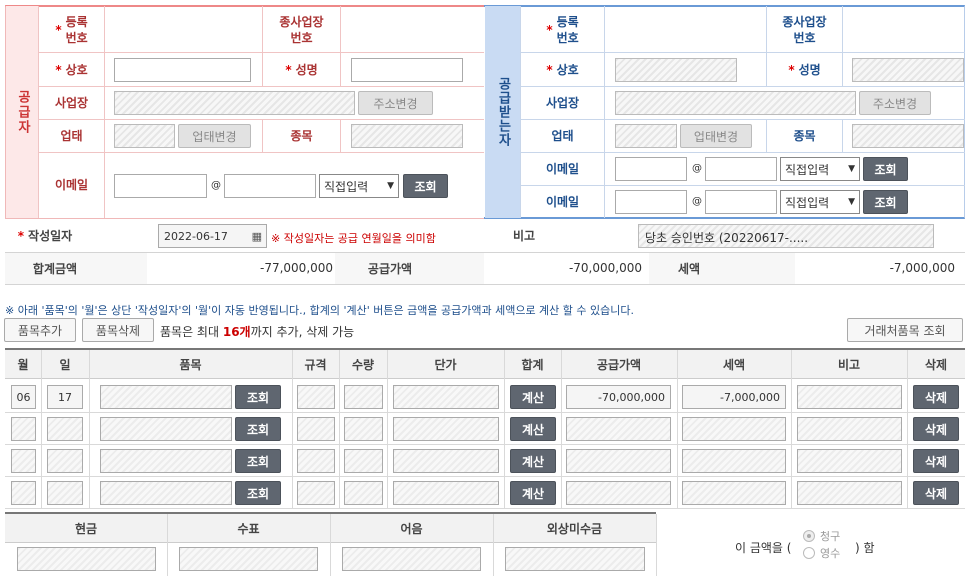 The image size is (973, 583). What do you see at coordinates (809, 553) in the screenshot?
I see `receipt-radio` at bounding box center [809, 553].